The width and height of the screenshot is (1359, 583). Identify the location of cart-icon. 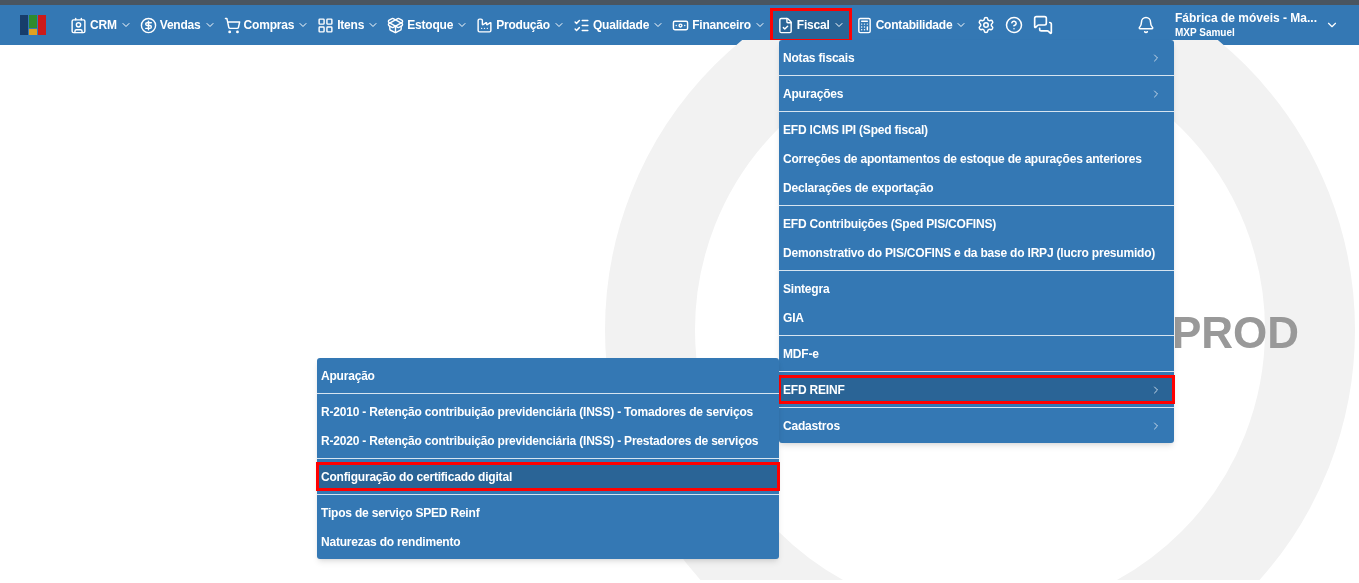
(232, 25).